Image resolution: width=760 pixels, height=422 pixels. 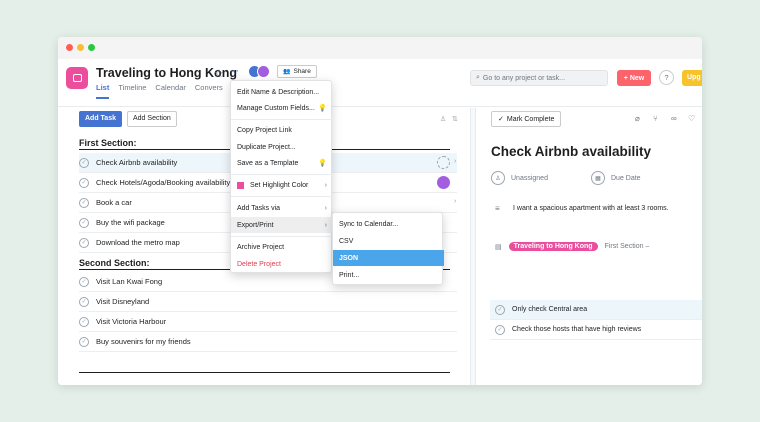 What do you see at coordinates (297, 71) in the screenshot?
I see `share-button: 👥 Share` at bounding box center [297, 71].